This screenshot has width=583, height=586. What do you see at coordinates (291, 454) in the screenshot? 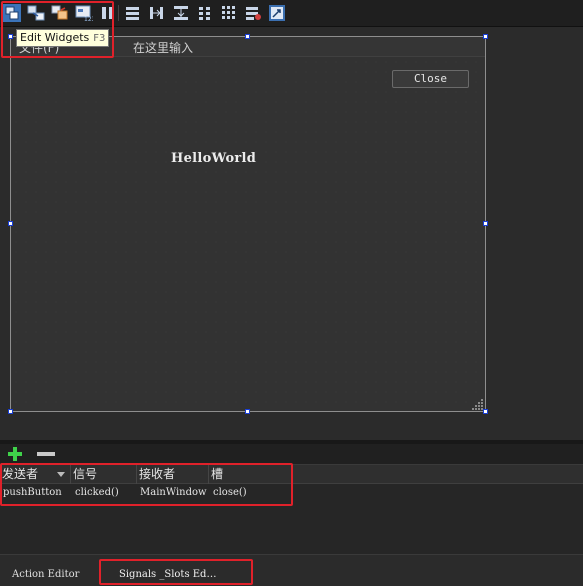
I see `signal-slot-editor-toolbar` at bounding box center [291, 454].